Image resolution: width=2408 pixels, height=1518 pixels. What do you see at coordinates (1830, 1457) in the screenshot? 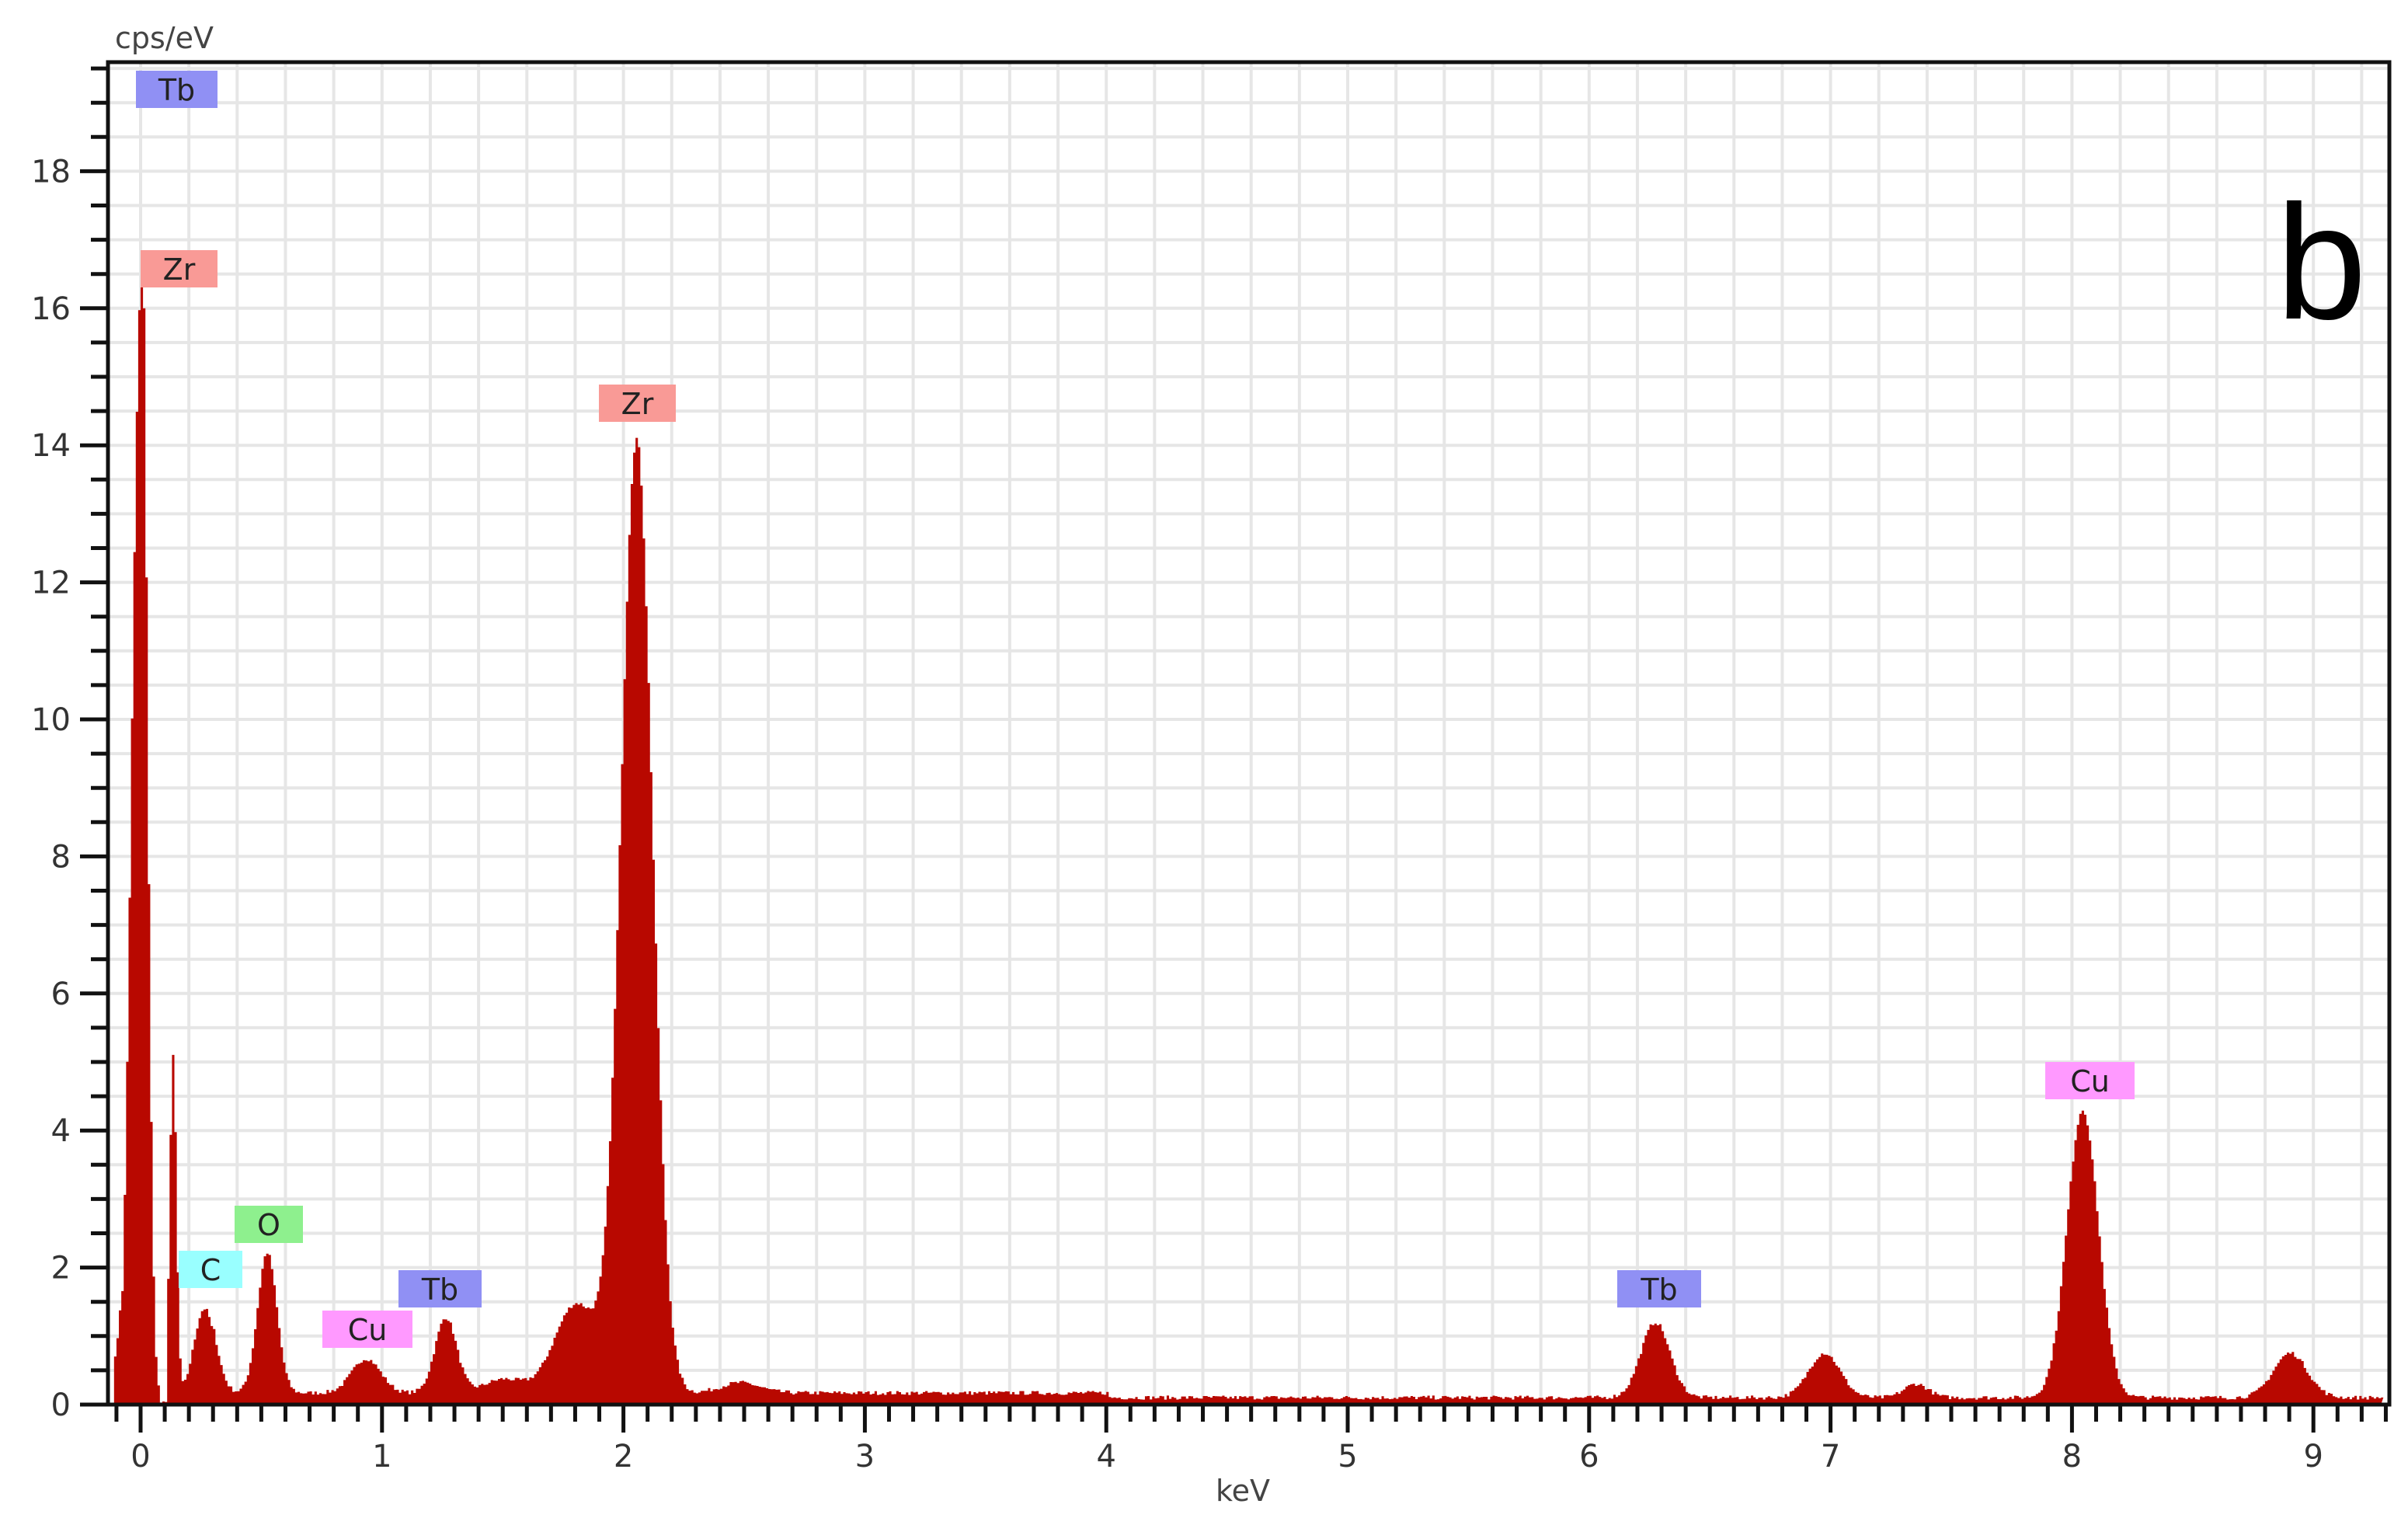
I see `x-tick-label: 7` at bounding box center [1830, 1457].